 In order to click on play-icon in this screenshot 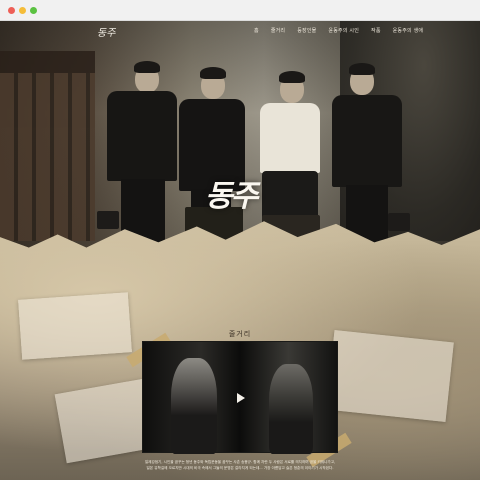, I will do `click(241, 398)`.